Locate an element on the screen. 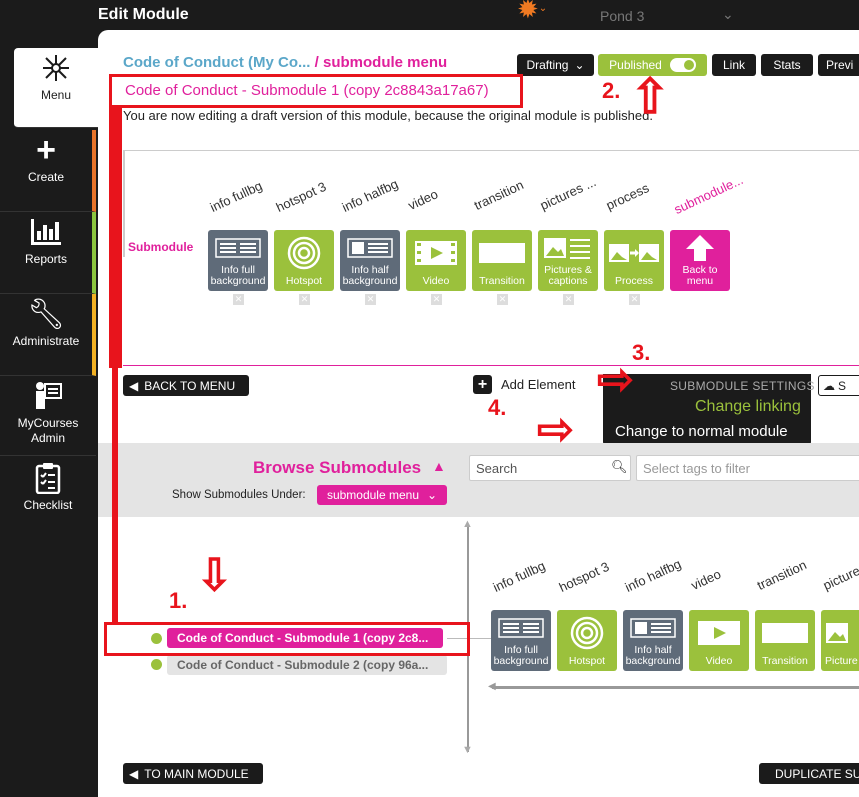 The height and width of the screenshot is (797, 859). annotation-step-3: 3. is located at coordinates (641, 352).